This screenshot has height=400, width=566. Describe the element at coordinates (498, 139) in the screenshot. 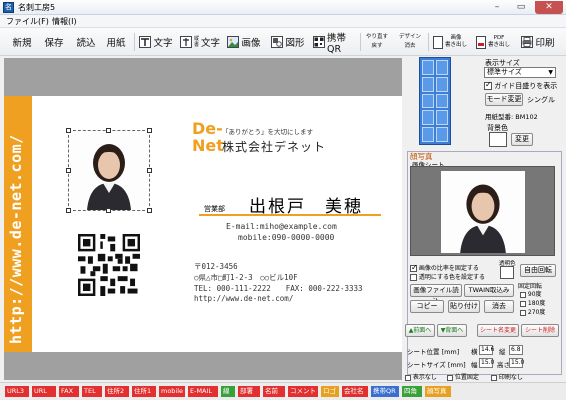

I see `bg-color-swatch` at that location.